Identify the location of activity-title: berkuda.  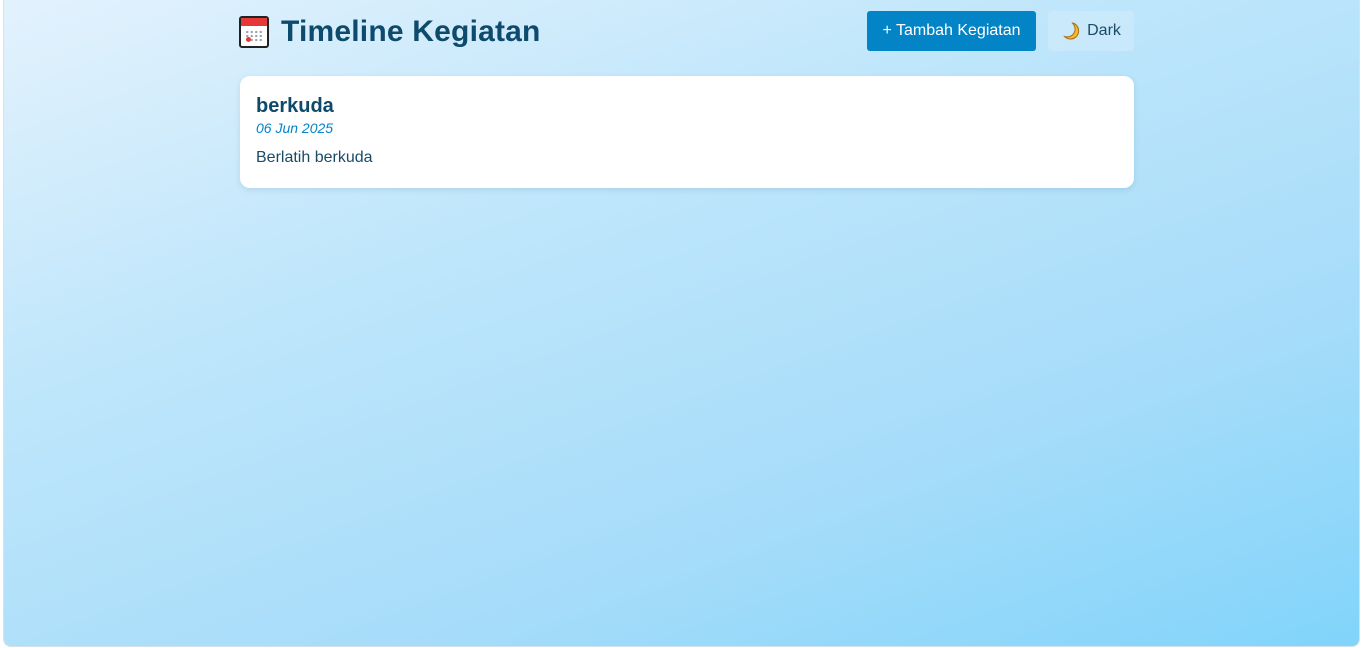
(295, 106).